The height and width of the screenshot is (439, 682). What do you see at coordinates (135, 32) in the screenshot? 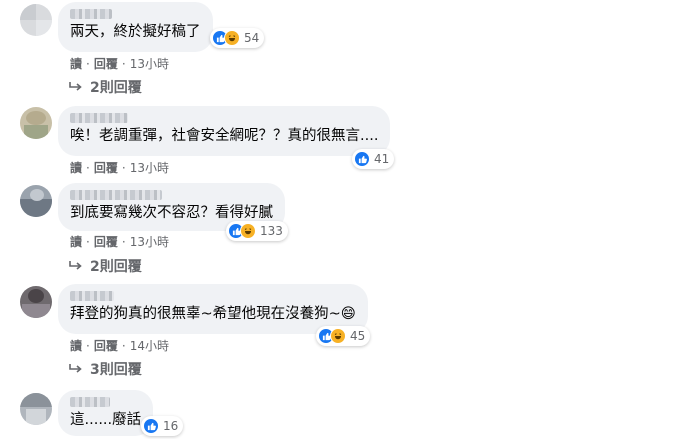
I see `comment-text: 兩天，終於擬好稿了` at bounding box center [135, 32].